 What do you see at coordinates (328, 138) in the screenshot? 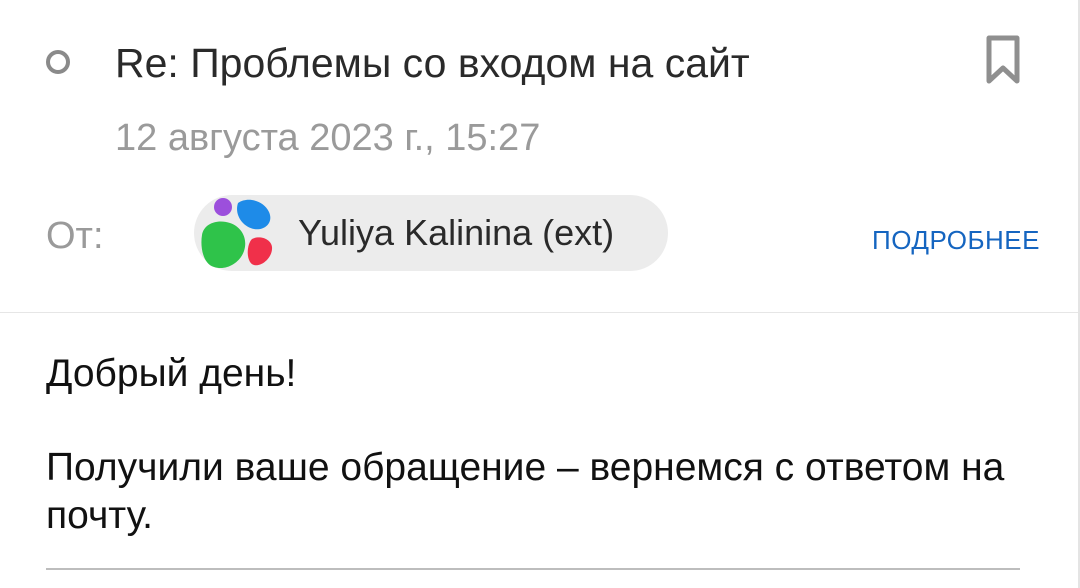
I see `email-date: 12 августа 2023 г., 15:27` at bounding box center [328, 138].